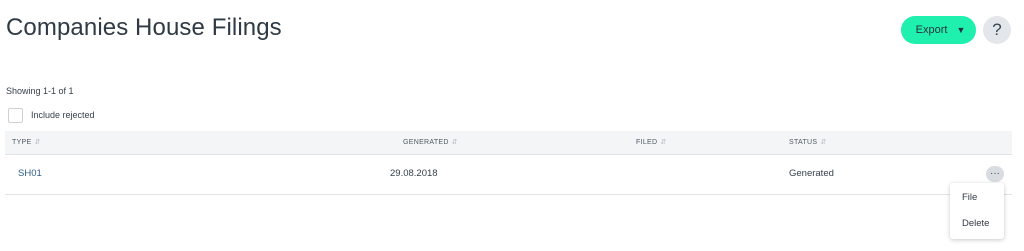 This screenshot has width=1024, height=251. Describe the element at coordinates (40, 91) in the screenshot. I see `pagination-summary: Showing 1-1 of 1` at that location.